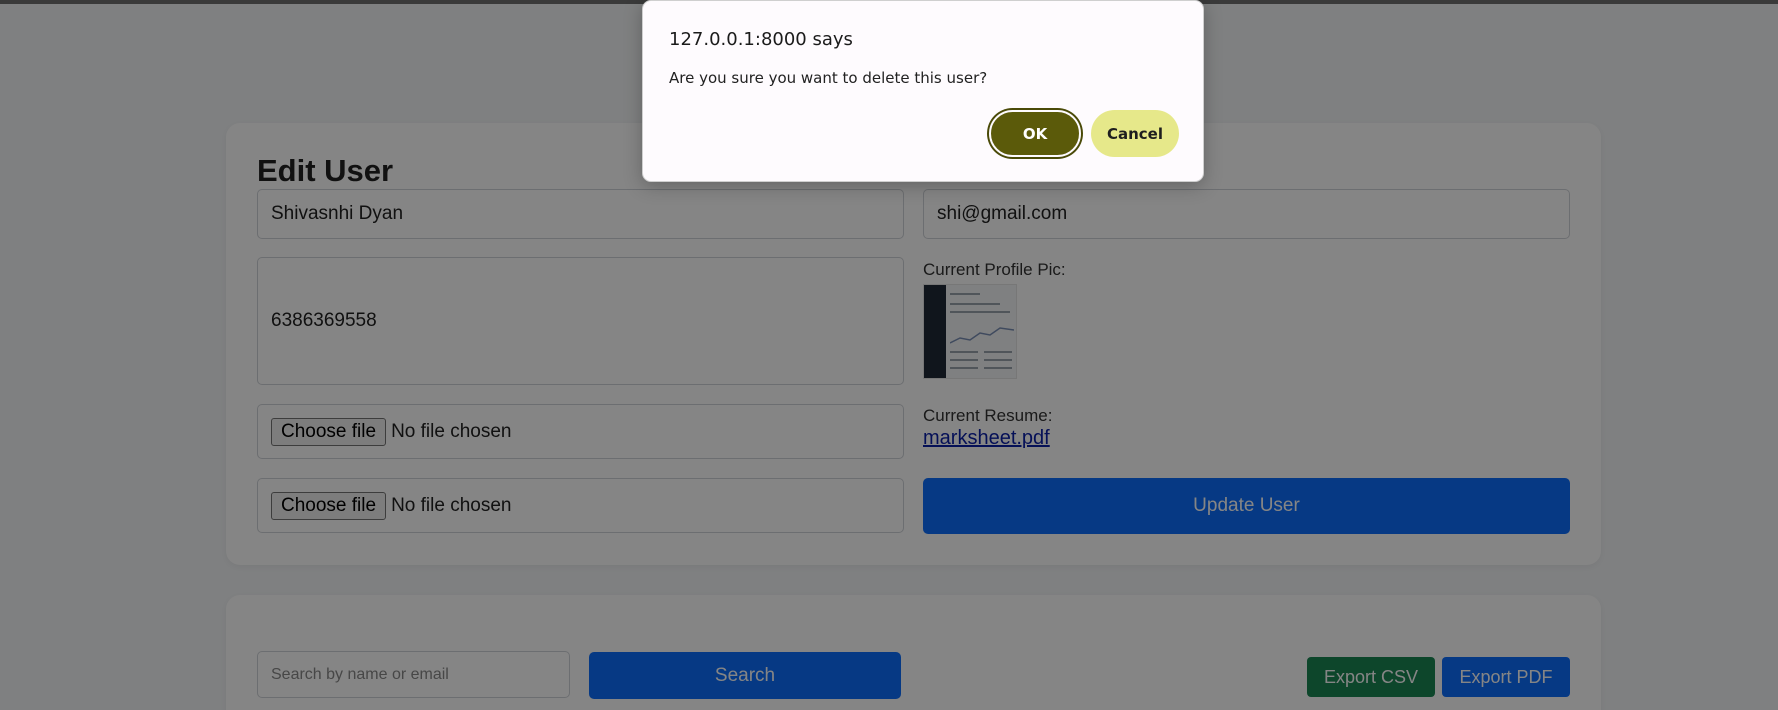  Describe the element at coordinates (761, 39) in the screenshot. I see `dialog-origin: 127.0.0.1:8000 says` at that location.